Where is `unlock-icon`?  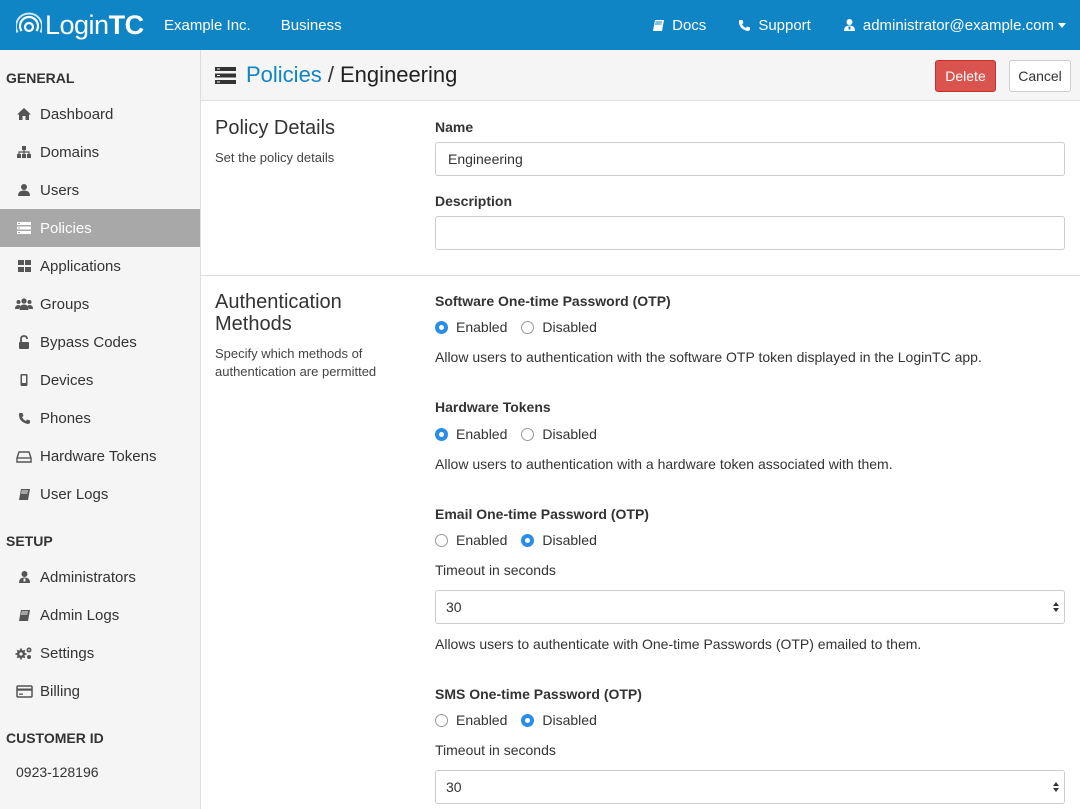
unlock-icon is located at coordinates (24, 342).